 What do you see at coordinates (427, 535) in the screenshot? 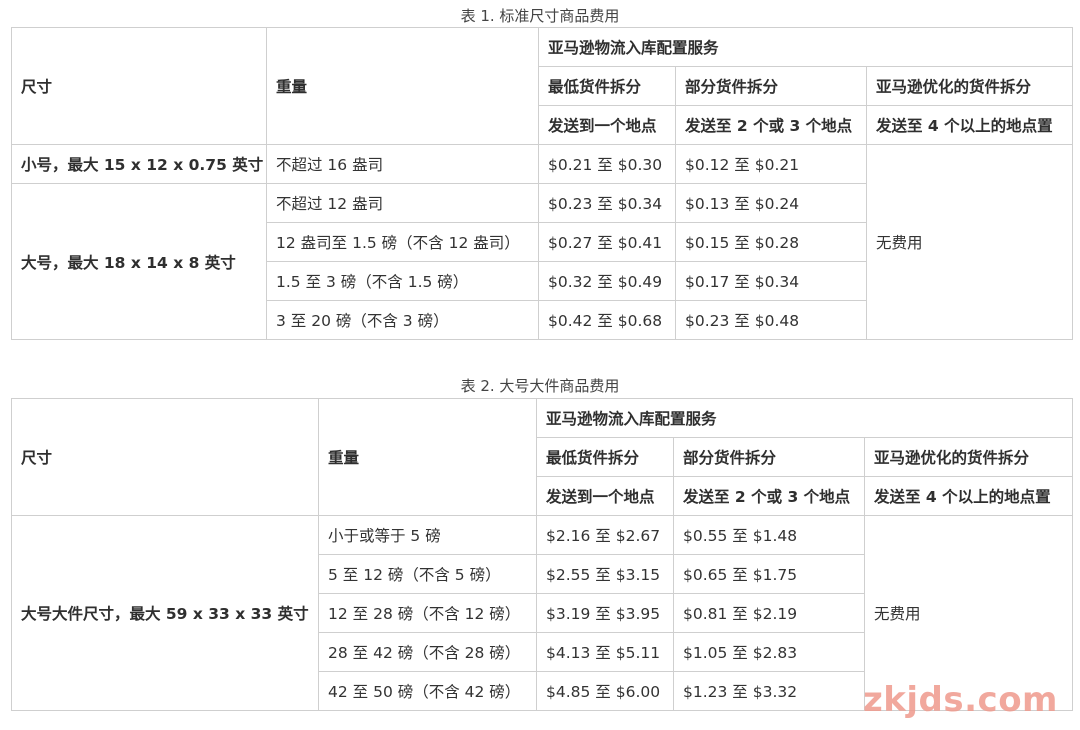
I see `weight-cell: 小于或等于 5 磅` at bounding box center [427, 535].